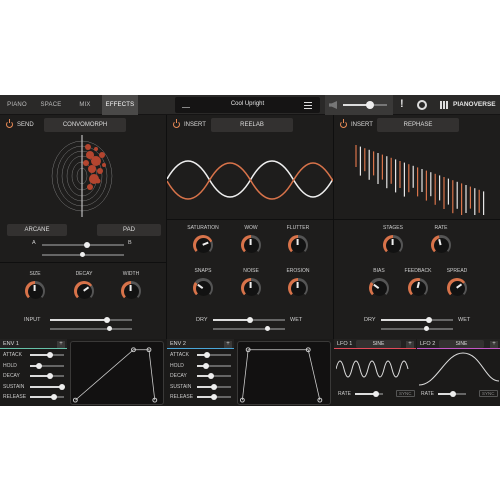 Image resolution: width=500 pixels, height=500 pixels. Describe the element at coordinates (457, 288) in the screenshot. I see `spread-knob` at that location.